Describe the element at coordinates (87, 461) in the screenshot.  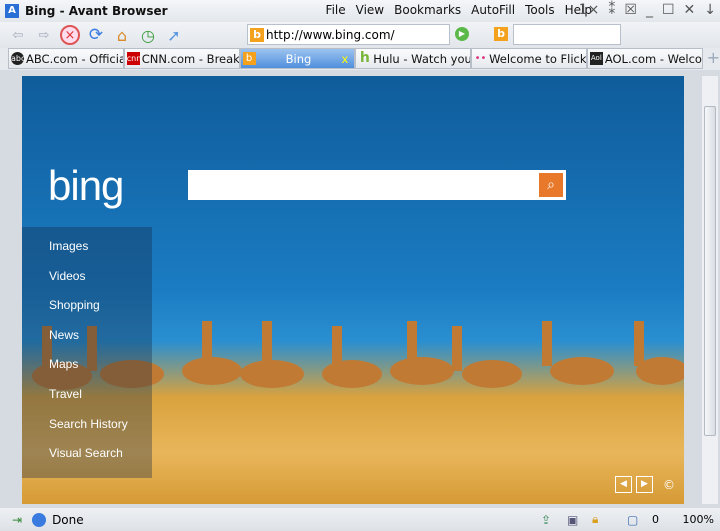
I see `nav-visual-search: Visual Search` at that location.